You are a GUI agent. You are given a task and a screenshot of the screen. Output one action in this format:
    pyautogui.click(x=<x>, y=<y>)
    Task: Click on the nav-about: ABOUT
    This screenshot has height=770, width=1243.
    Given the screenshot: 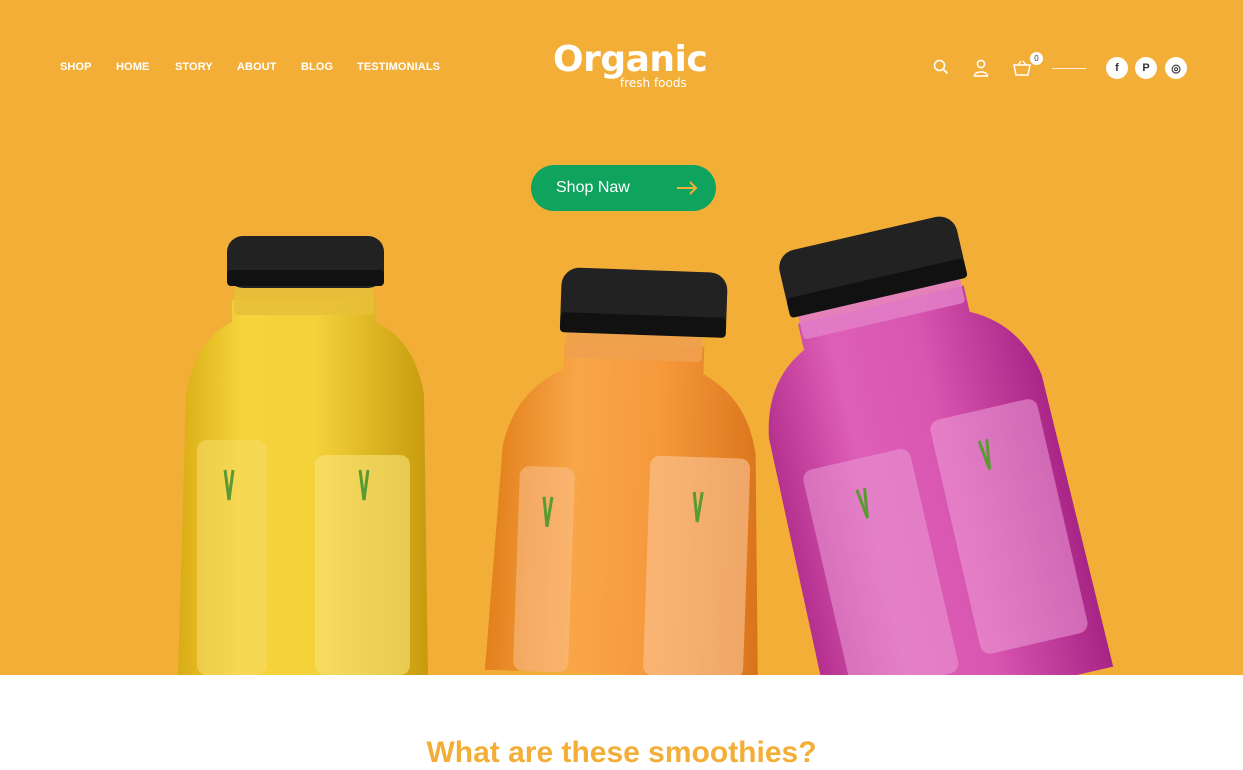 What is the action you would take?
    pyautogui.click(x=257, y=67)
    